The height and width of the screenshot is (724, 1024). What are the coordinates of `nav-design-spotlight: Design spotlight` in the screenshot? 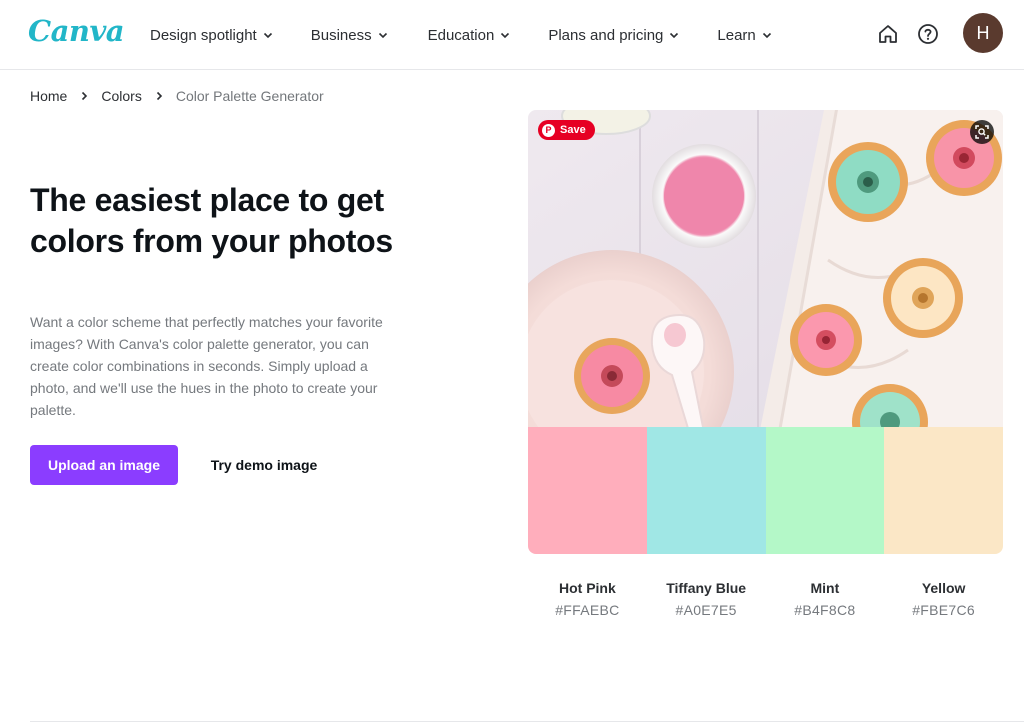 It's located at (211, 35).